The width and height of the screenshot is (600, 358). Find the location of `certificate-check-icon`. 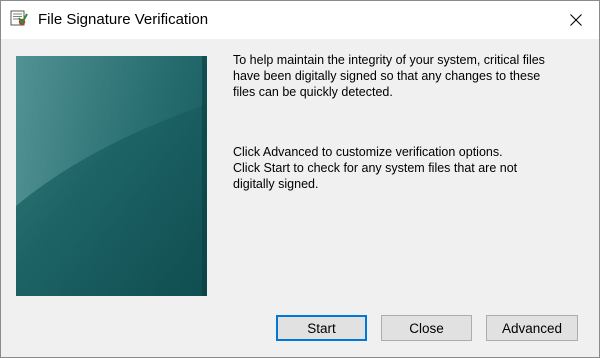

certificate-check-icon is located at coordinates (19, 19).